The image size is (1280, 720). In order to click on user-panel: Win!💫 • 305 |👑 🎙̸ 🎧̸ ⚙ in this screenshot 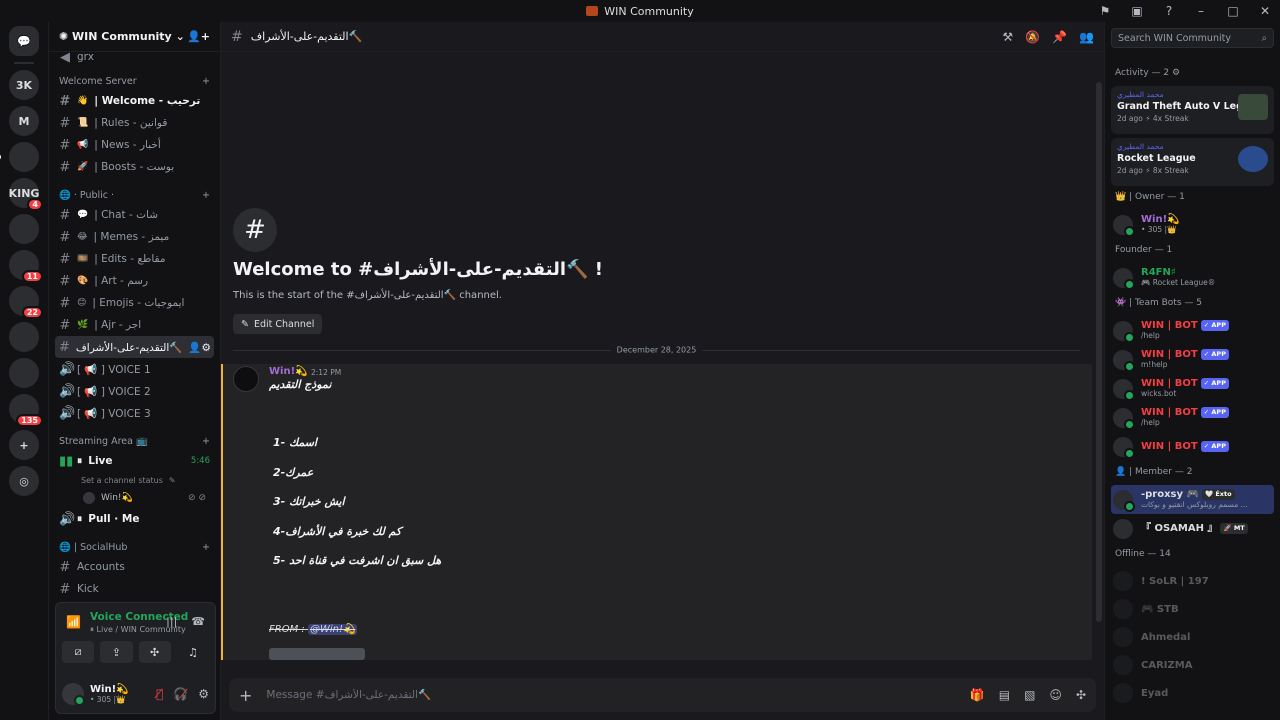, I will do `click(135, 694)`.